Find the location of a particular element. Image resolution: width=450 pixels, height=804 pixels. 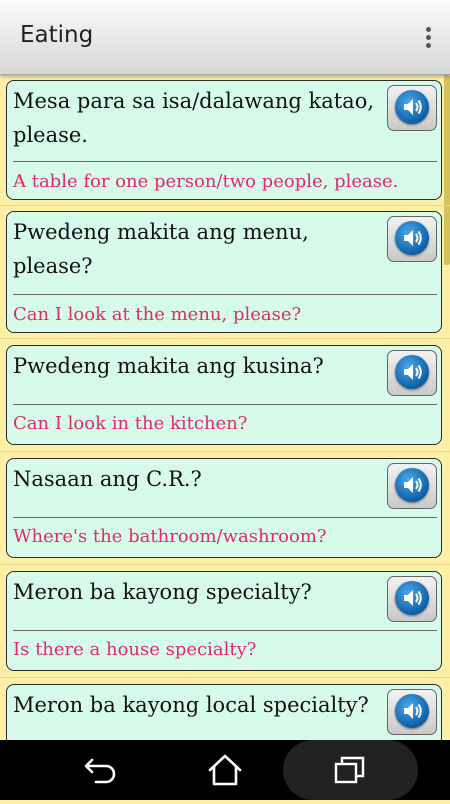

app-bar: Eating is located at coordinates (225, 37).